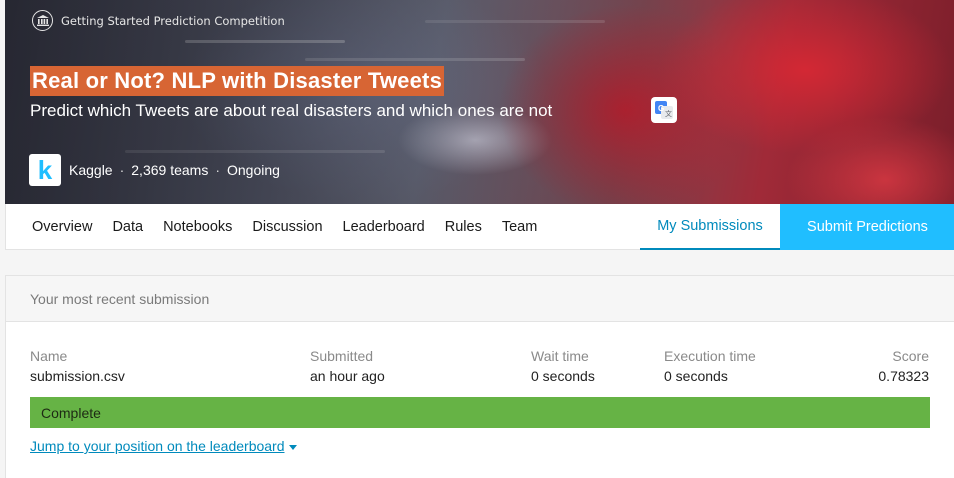  Describe the element at coordinates (480, 299) in the screenshot. I see `card-header: Your most recent submission` at that location.